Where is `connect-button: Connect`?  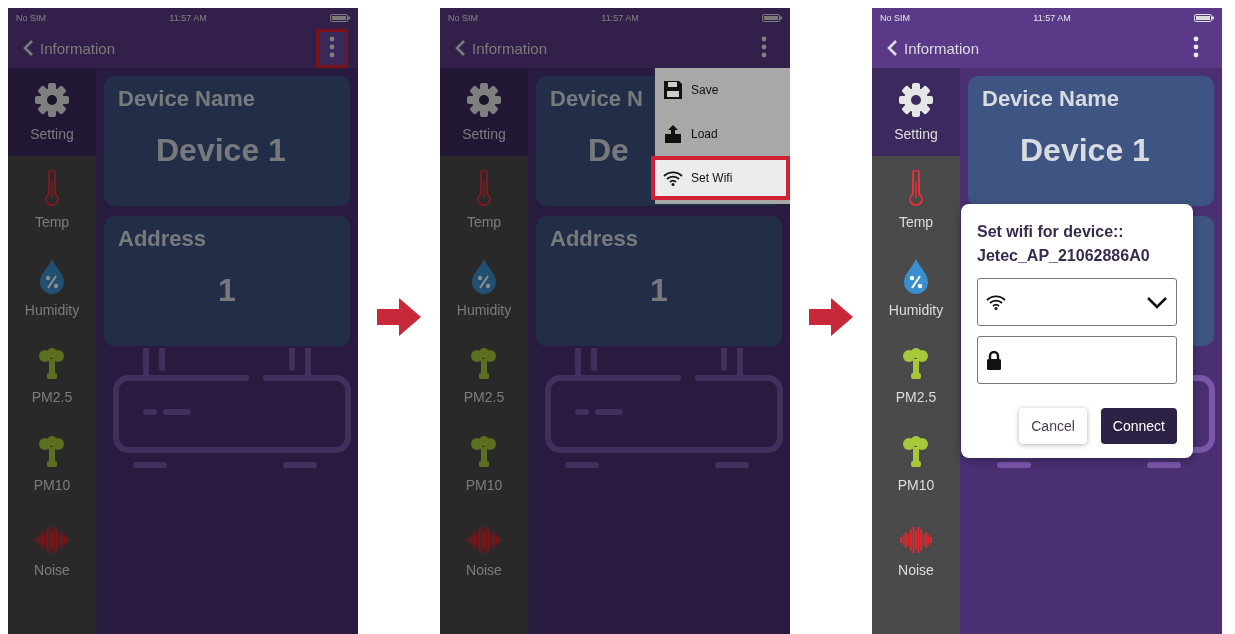
connect-button: Connect is located at coordinates (1138, 426).